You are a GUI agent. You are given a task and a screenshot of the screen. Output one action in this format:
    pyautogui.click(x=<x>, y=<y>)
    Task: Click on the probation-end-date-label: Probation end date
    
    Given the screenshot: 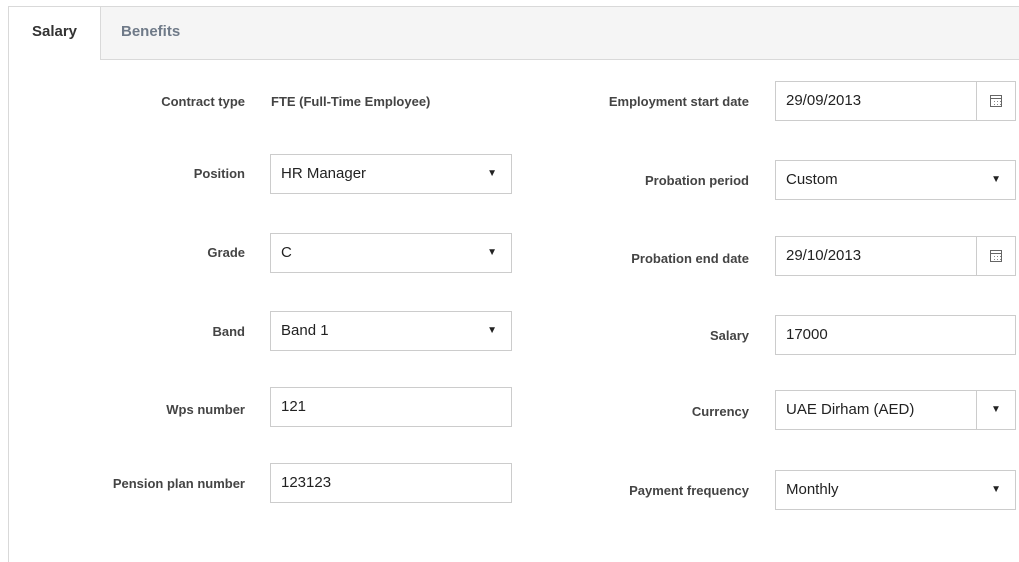 What is the action you would take?
    pyautogui.click(x=690, y=258)
    